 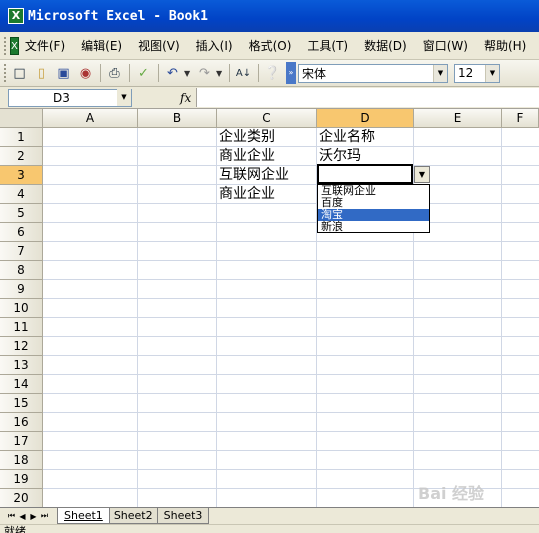 I want to click on toolbar-grip, so click(x=5, y=73).